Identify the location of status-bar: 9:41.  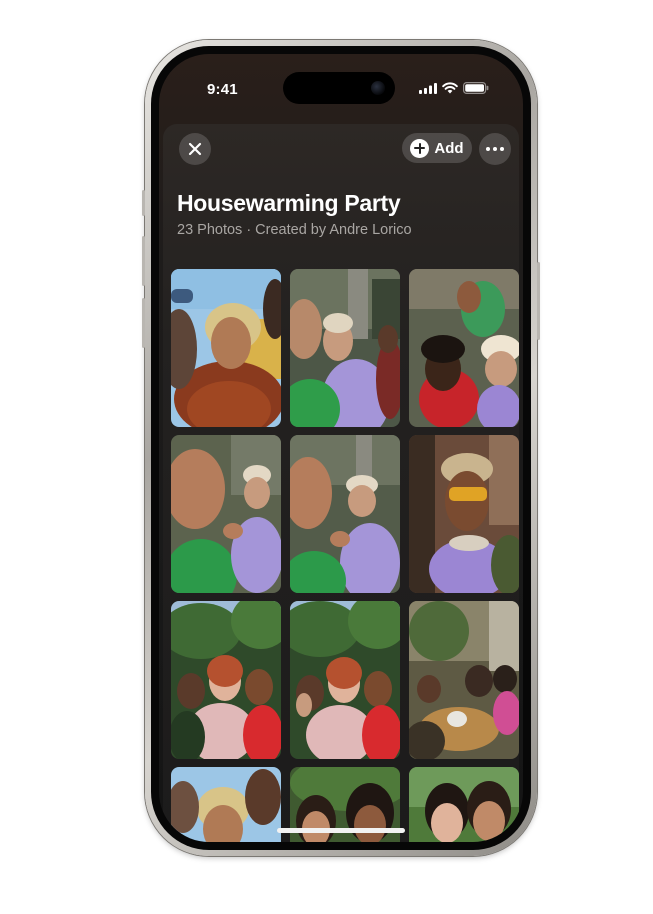
(341, 85).